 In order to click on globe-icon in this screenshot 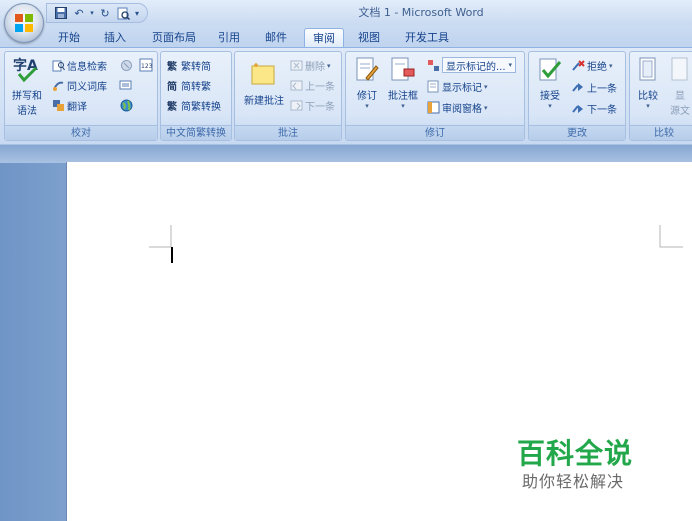, I will do `click(126, 105)`.